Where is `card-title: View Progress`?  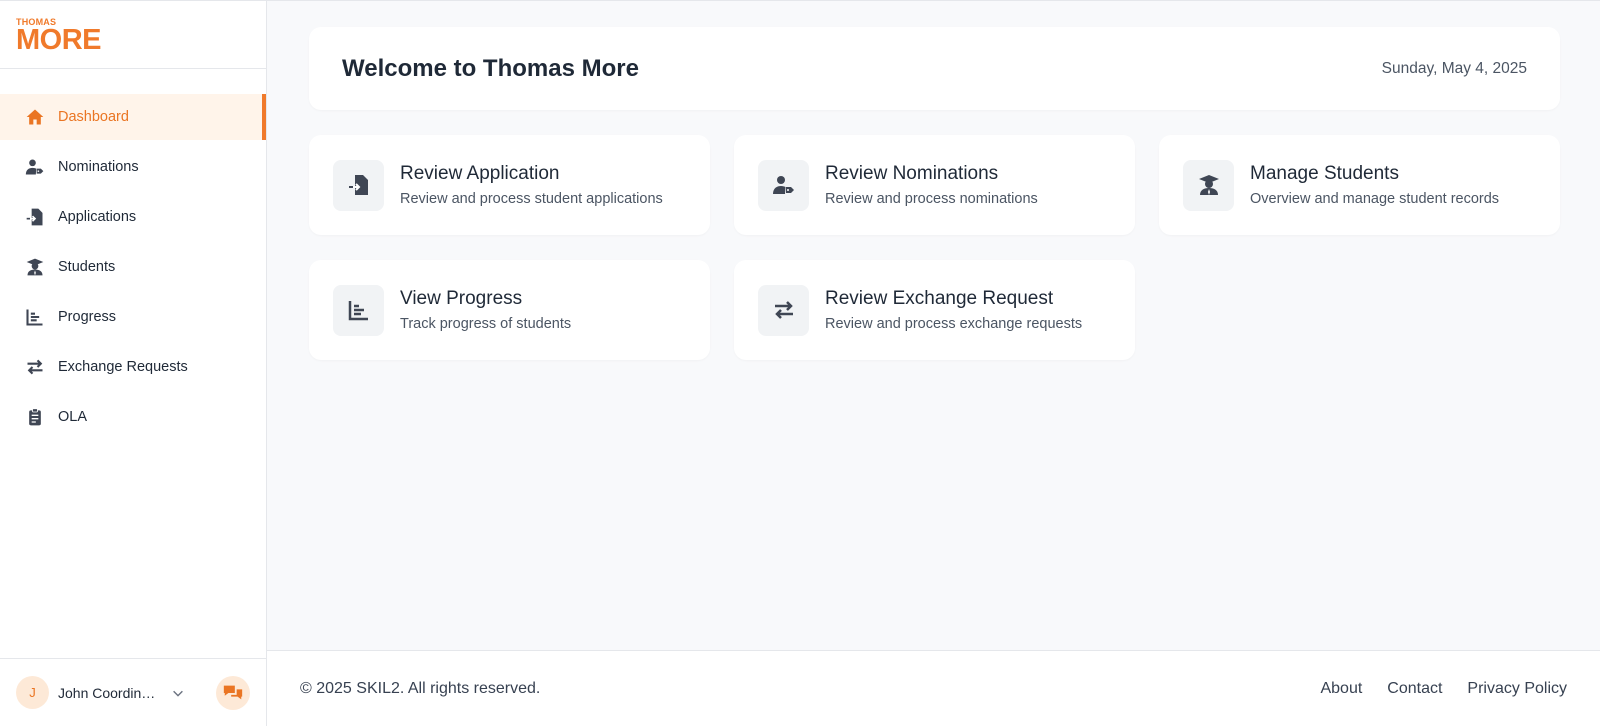
card-title: View Progress is located at coordinates (461, 298).